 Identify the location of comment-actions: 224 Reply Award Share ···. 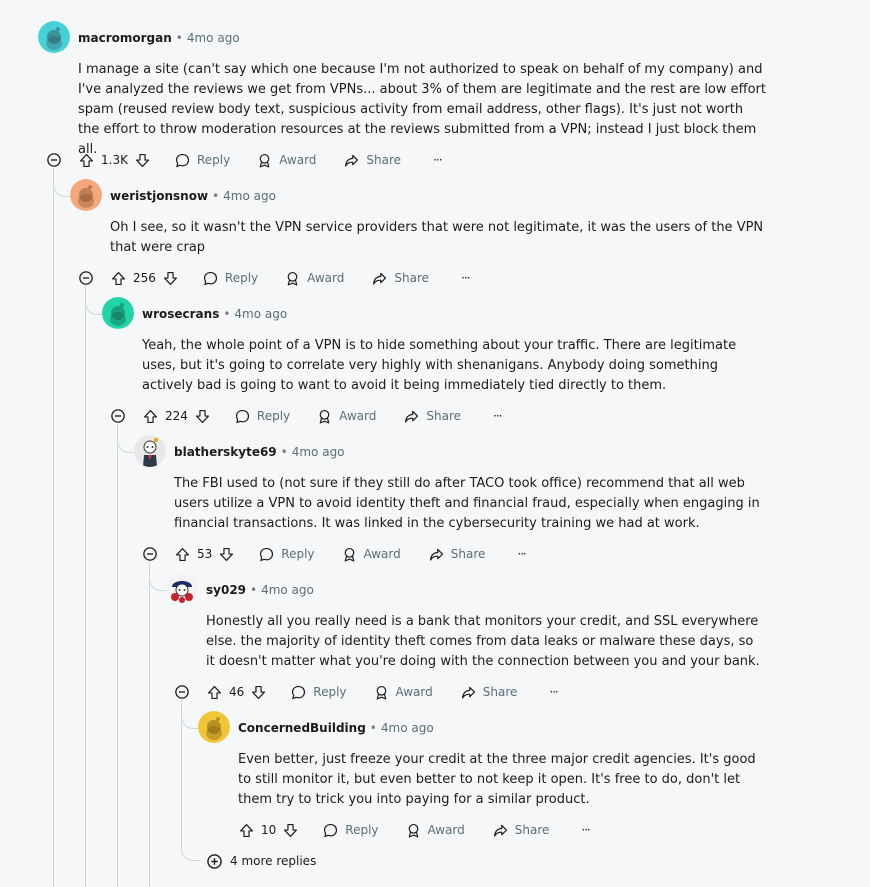
(322, 416).